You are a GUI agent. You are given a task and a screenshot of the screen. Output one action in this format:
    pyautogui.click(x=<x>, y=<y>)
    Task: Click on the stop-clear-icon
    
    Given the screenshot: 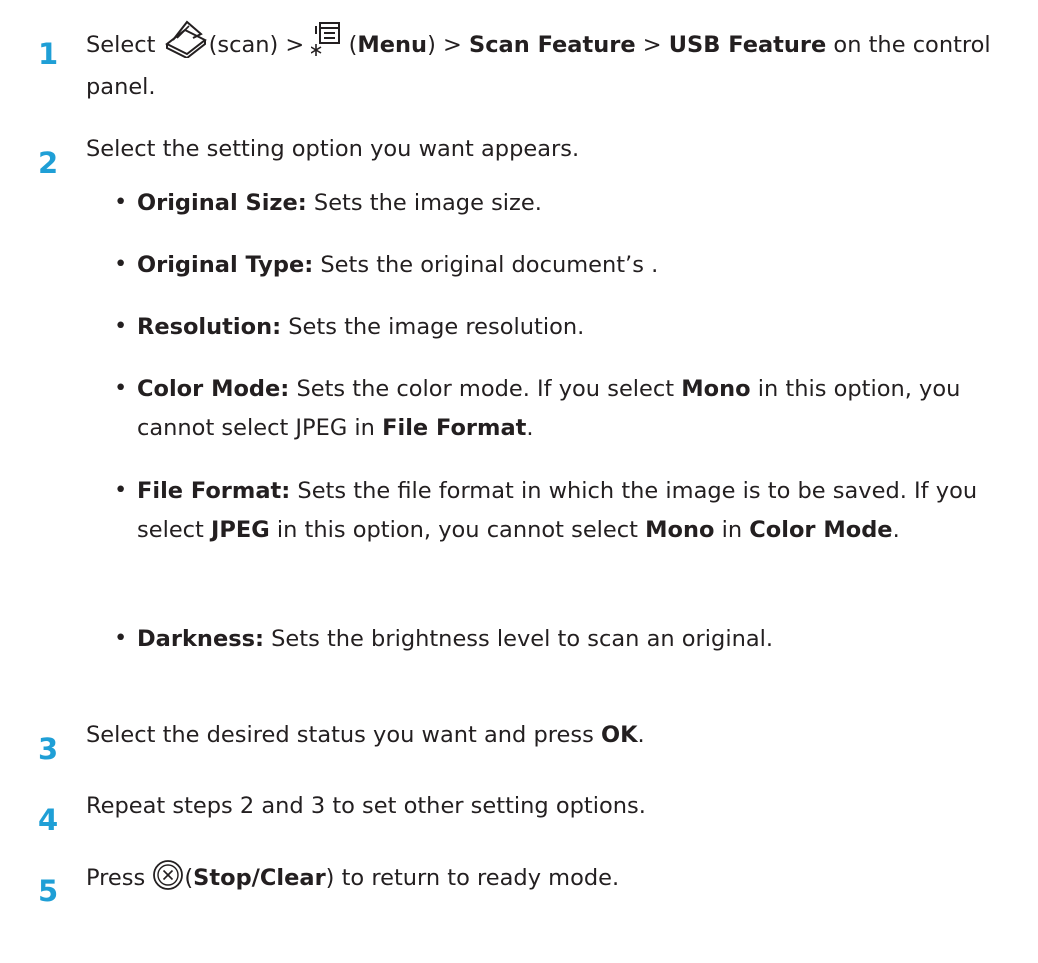 What is the action you would take?
    pyautogui.click(x=168, y=880)
    